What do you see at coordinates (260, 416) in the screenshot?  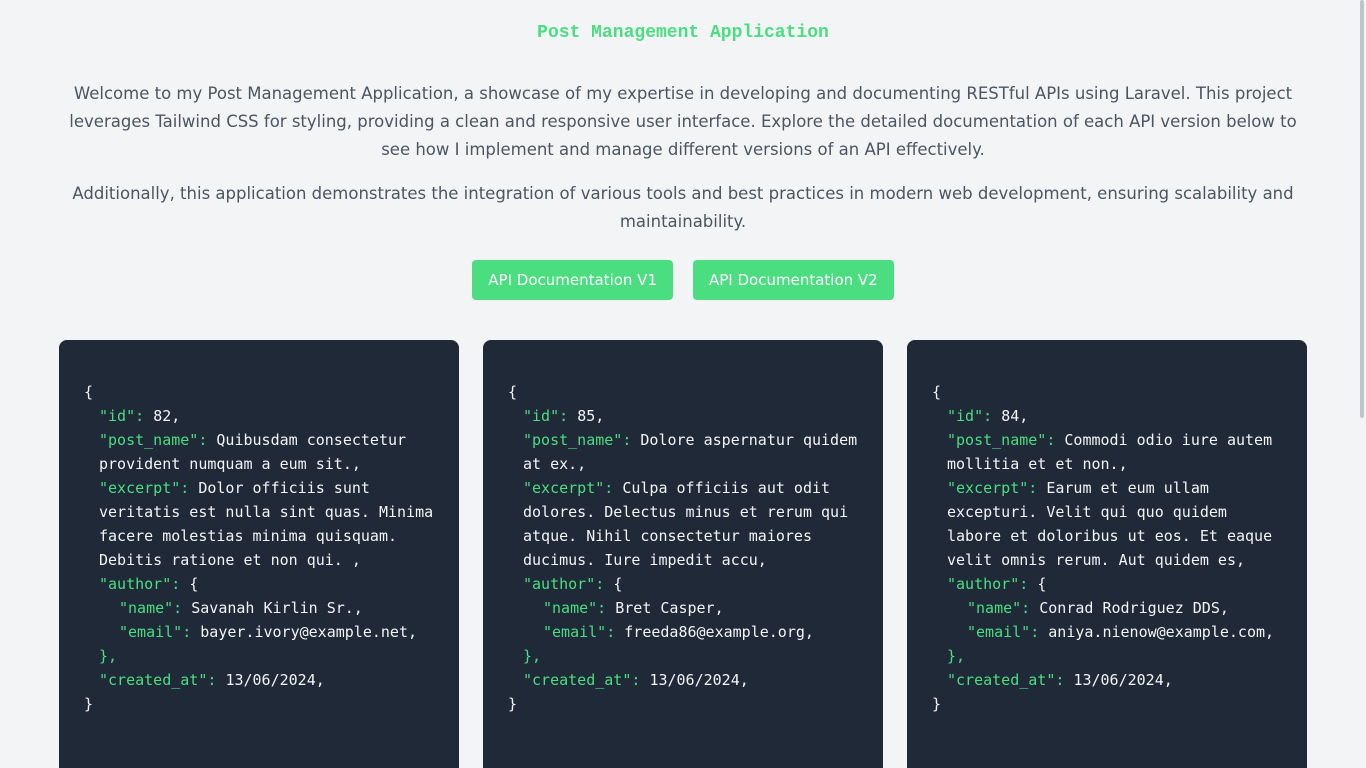 I see `json-id-line: "id": 82,` at bounding box center [260, 416].